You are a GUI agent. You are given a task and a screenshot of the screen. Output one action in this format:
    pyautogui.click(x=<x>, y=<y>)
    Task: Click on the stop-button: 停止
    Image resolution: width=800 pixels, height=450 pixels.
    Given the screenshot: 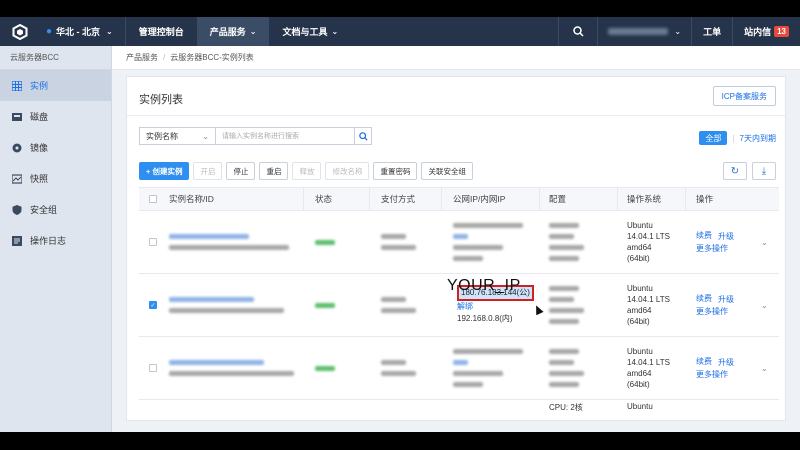 What is the action you would take?
    pyautogui.click(x=241, y=171)
    